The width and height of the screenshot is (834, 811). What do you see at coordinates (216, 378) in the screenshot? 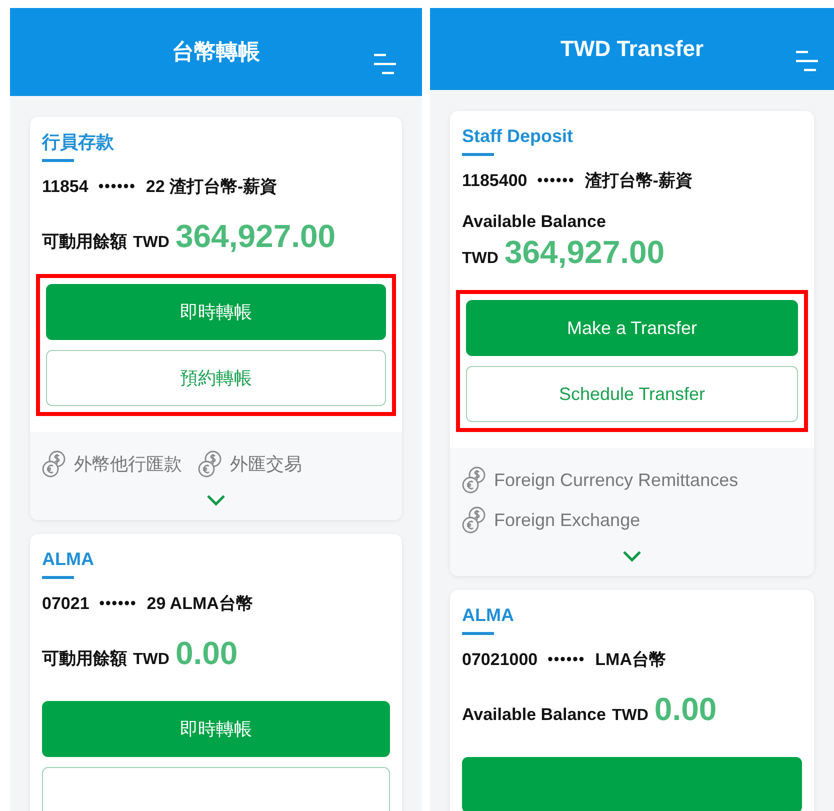
I see `schedule-button: 預約轉帳` at bounding box center [216, 378].